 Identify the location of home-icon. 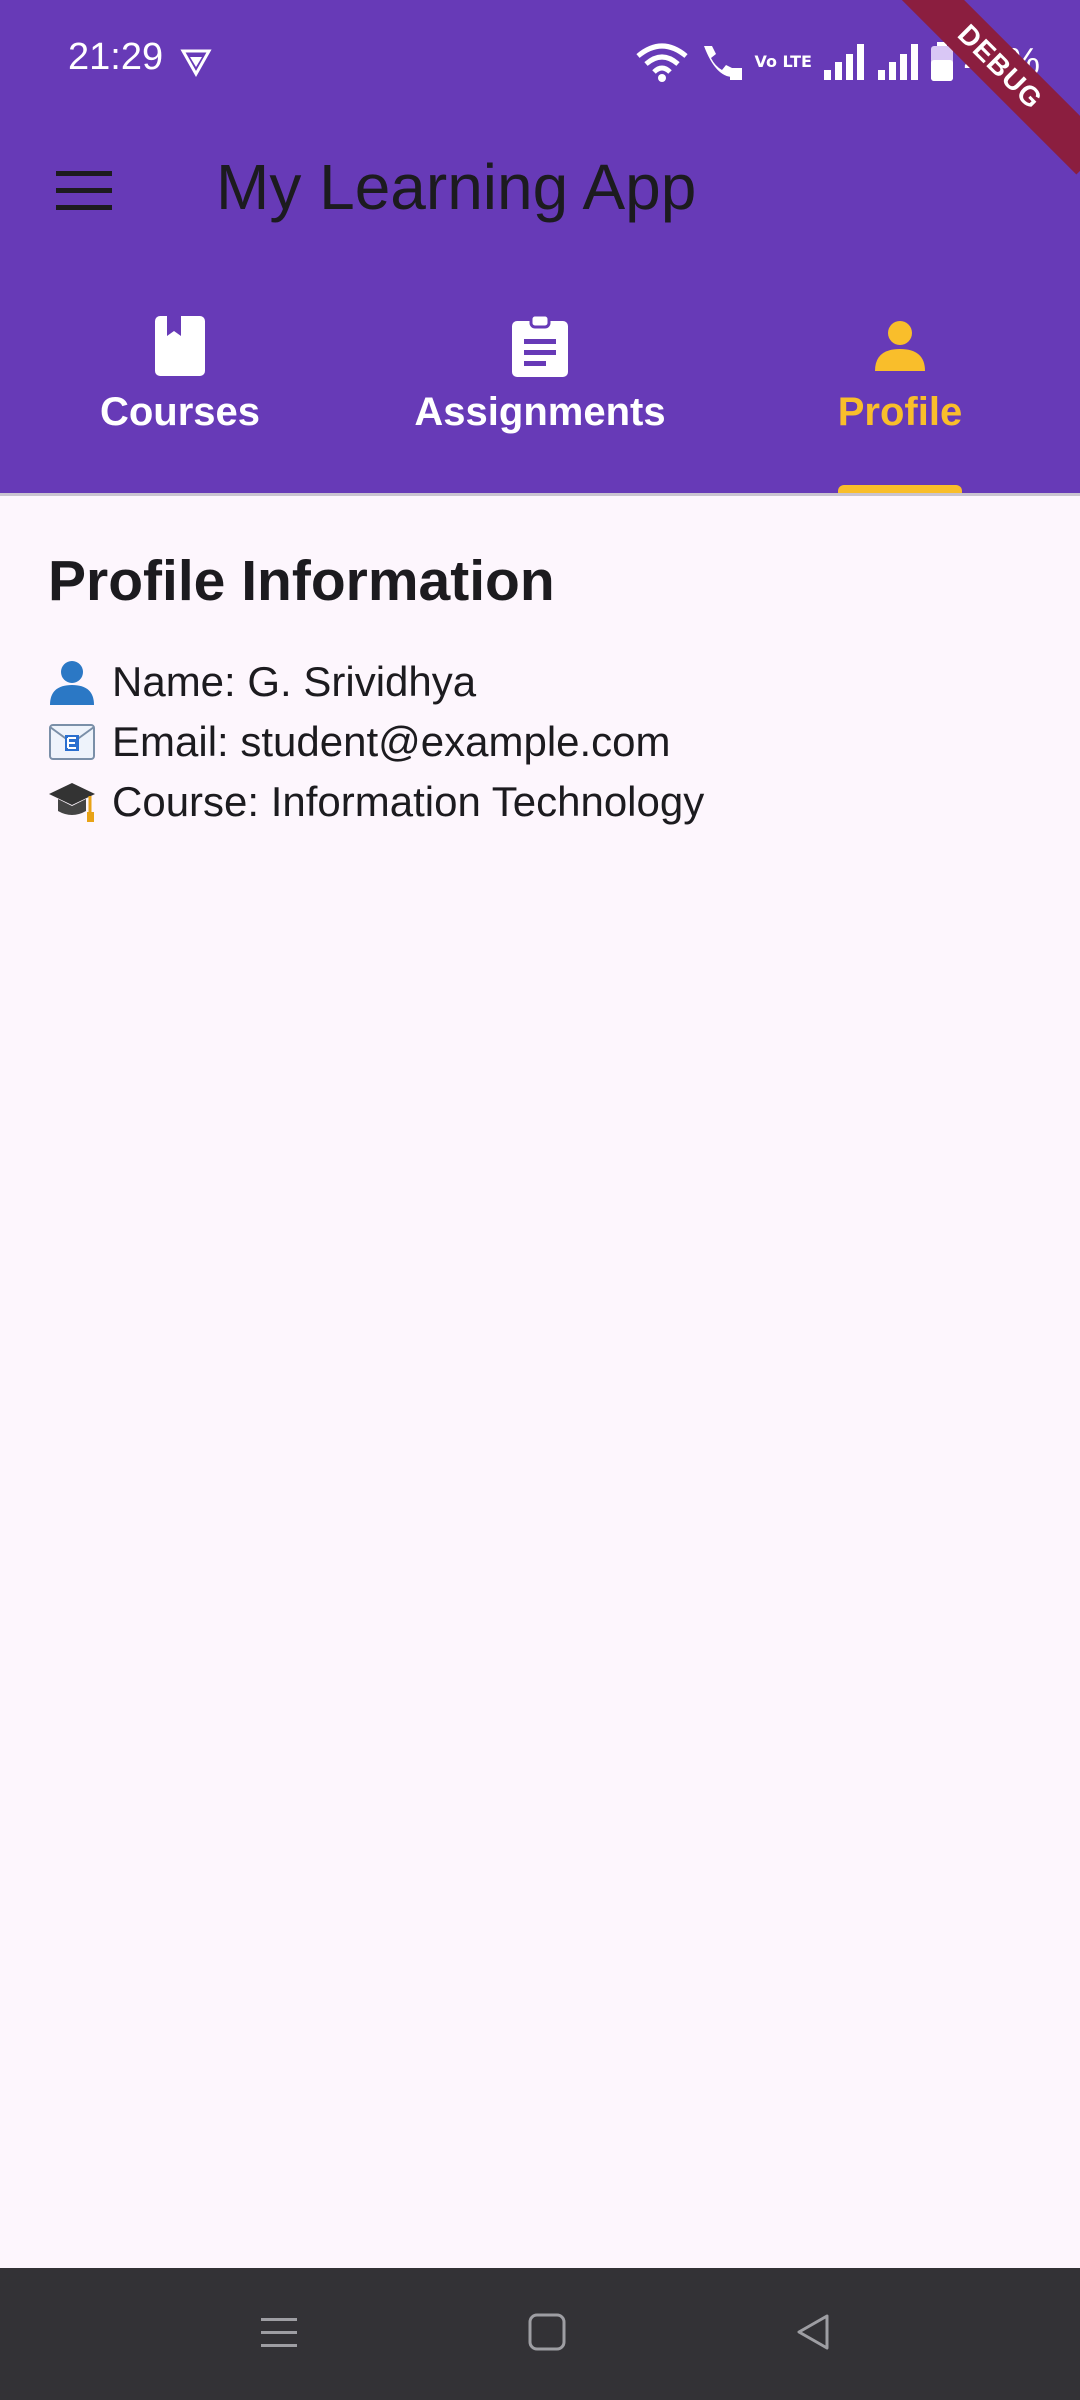
(547, 2334).